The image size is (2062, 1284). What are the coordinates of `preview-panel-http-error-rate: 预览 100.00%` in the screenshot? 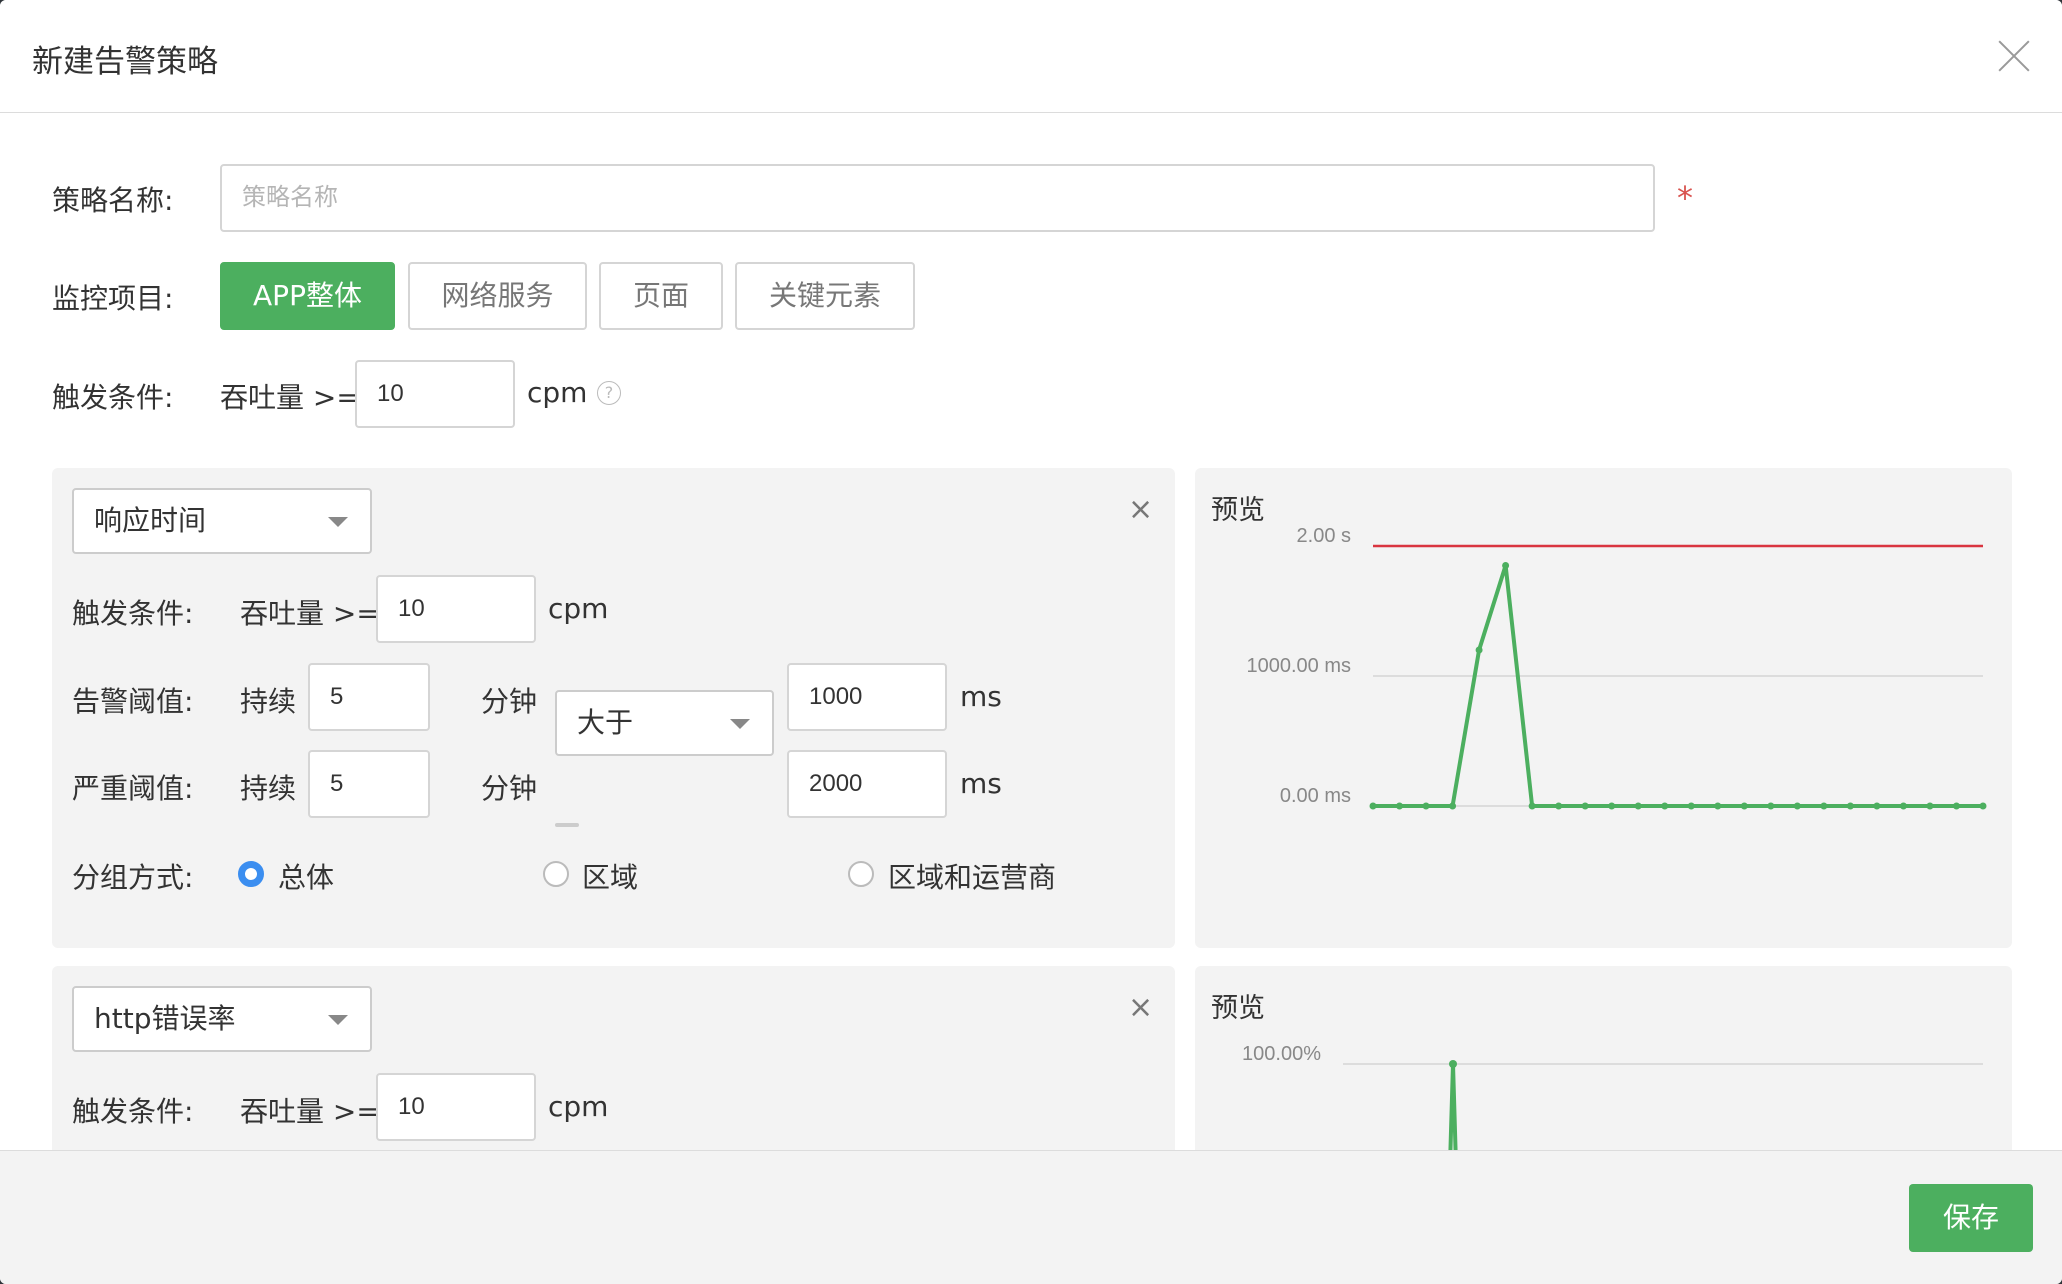 It's located at (1603, 1058).